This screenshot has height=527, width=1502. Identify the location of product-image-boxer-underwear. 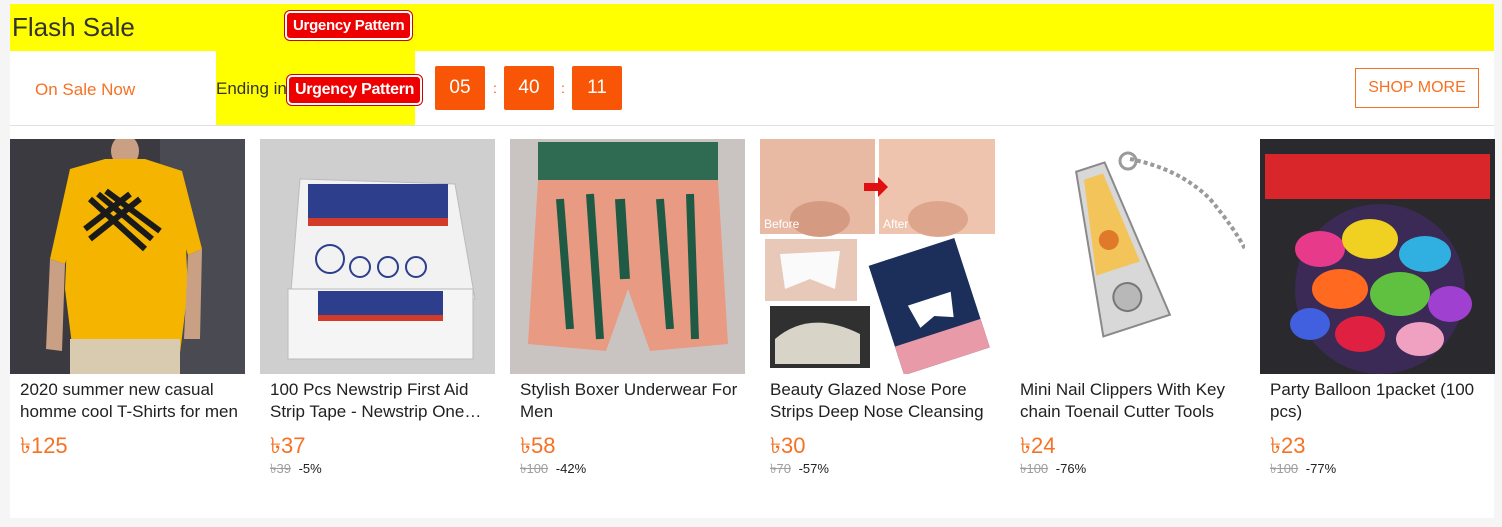
(627, 256).